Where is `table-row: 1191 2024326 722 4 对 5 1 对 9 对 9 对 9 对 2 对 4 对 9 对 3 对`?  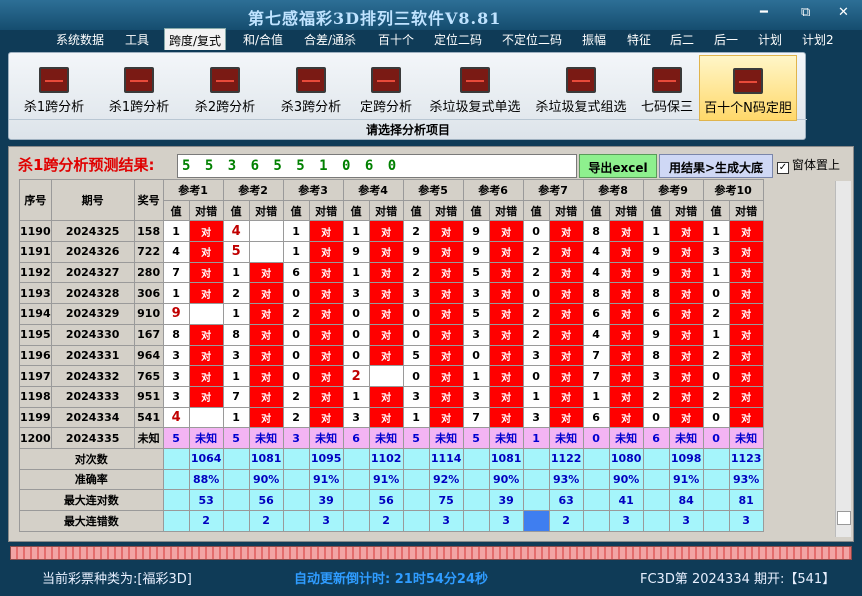
table-row: 1191 2024326 722 4 对 5 1 对 9 对 9 对 9 对 2 对 4 对 9 对 3 对 is located at coordinates (391, 252).